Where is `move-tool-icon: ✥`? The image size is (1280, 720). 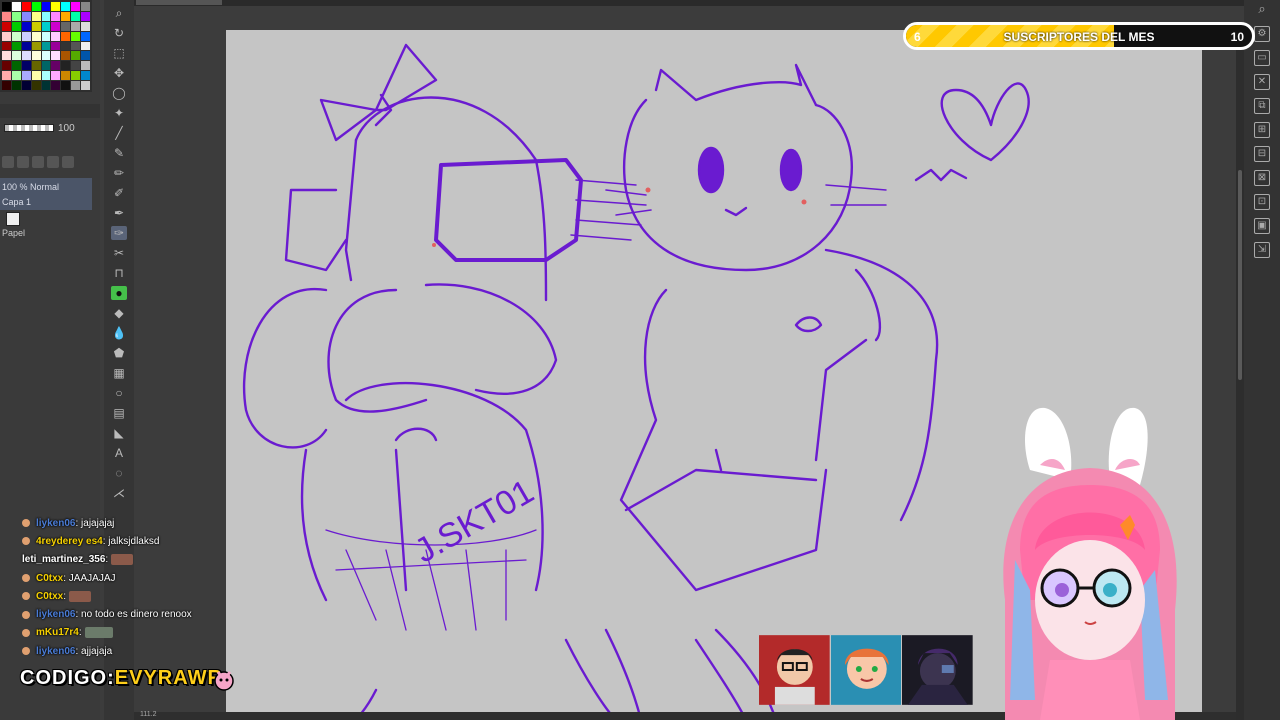 move-tool-icon: ✥ is located at coordinates (119, 73).